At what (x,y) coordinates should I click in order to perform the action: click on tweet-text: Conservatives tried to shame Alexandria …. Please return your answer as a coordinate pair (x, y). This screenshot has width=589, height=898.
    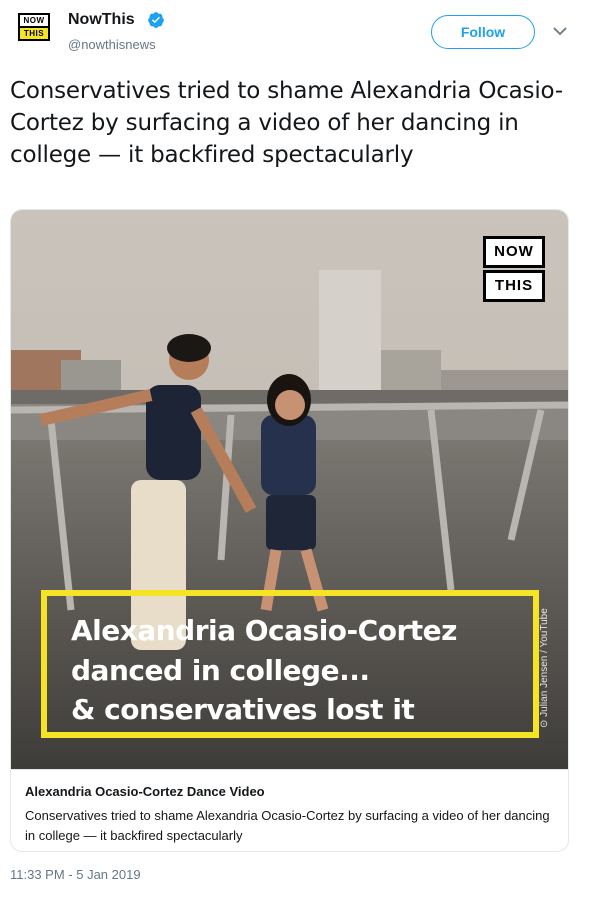
    Looking at the image, I should click on (286, 123).